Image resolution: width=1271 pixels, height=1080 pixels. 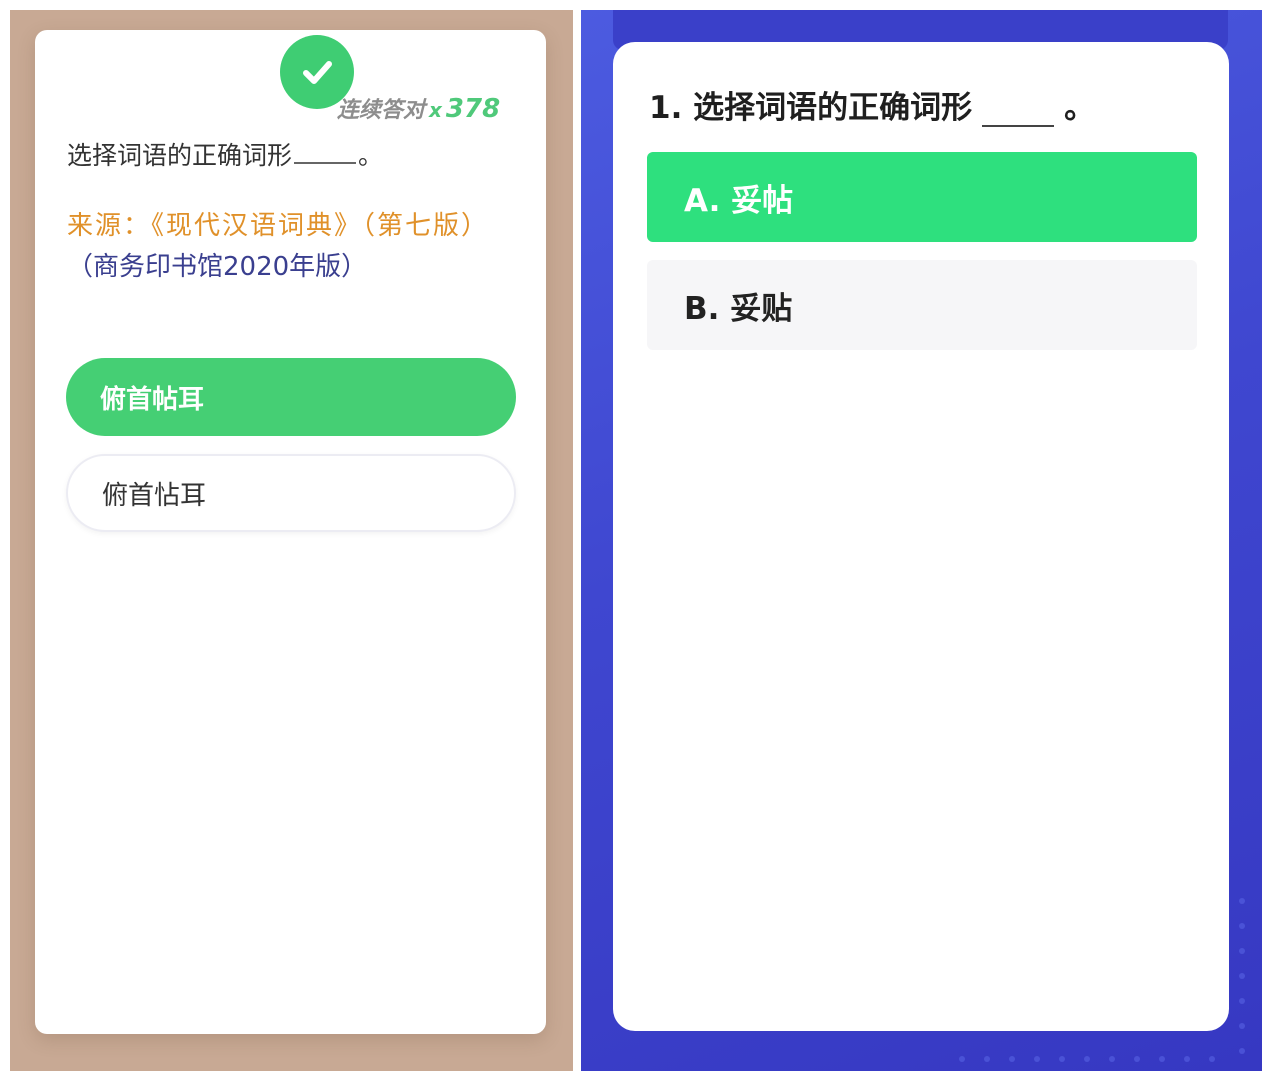 What do you see at coordinates (811, 108) in the screenshot?
I see `question-prefix: 1. 选择词语的正确词形` at bounding box center [811, 108].